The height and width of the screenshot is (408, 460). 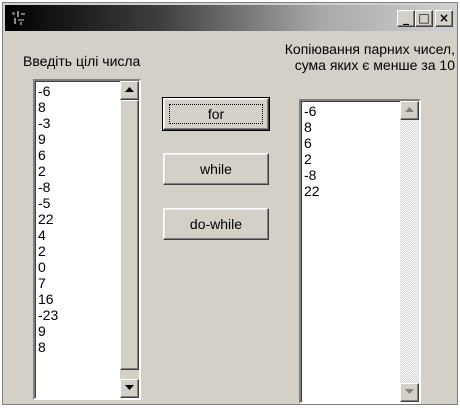 I want to click on output-label-line-2: сума яких є менше за 10, so click(x=374, y=65).